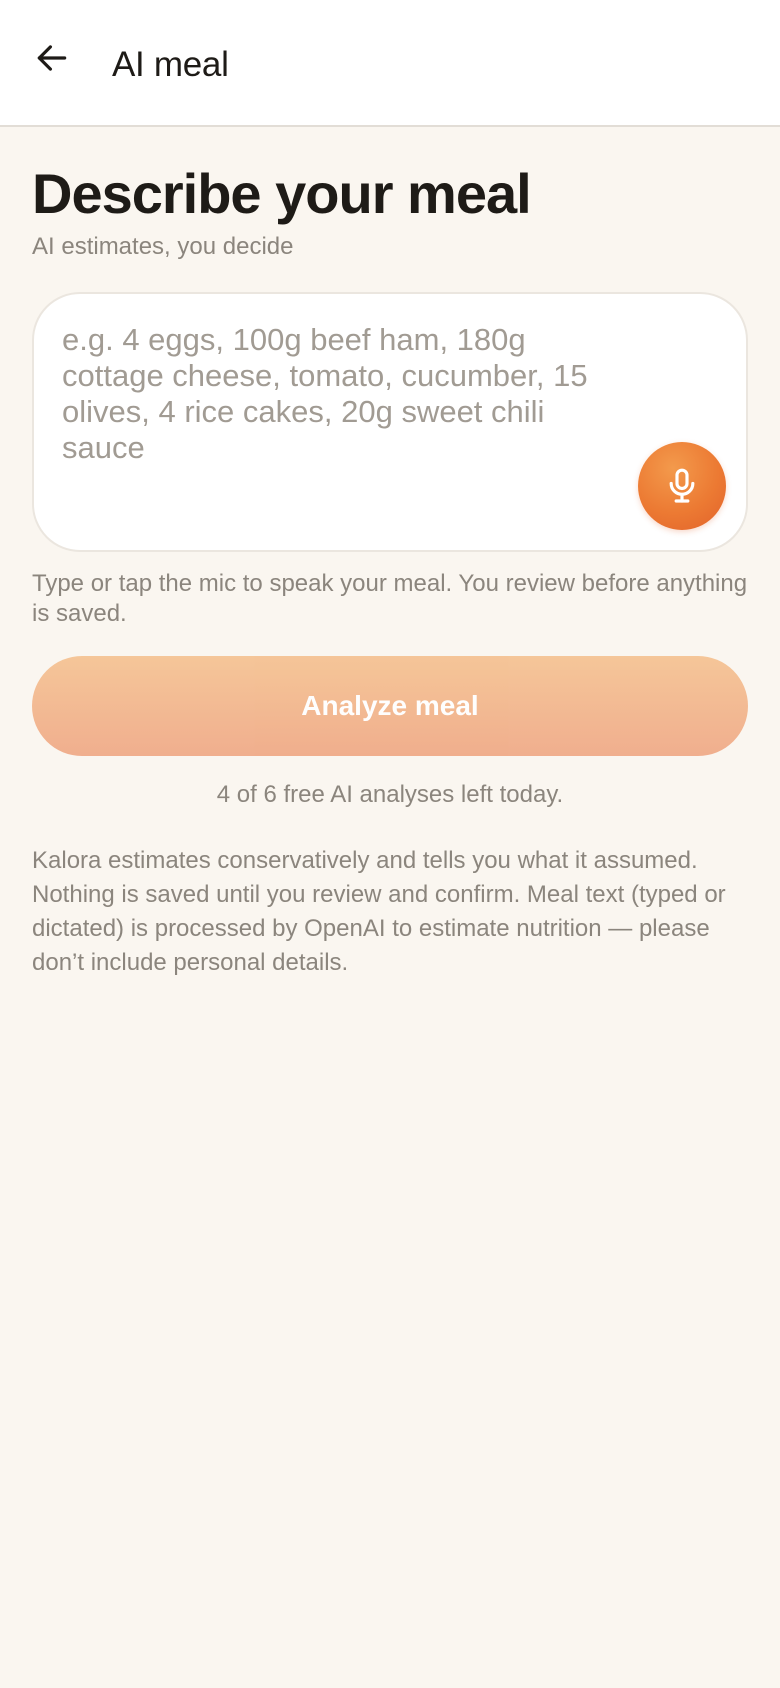 Image resolution: width=780 pixels, height=1688 pixels. Describe the element at coordinates (163, 246) in the screenshot. I see `page-subtitle: AI estimates, you decide` at that location.